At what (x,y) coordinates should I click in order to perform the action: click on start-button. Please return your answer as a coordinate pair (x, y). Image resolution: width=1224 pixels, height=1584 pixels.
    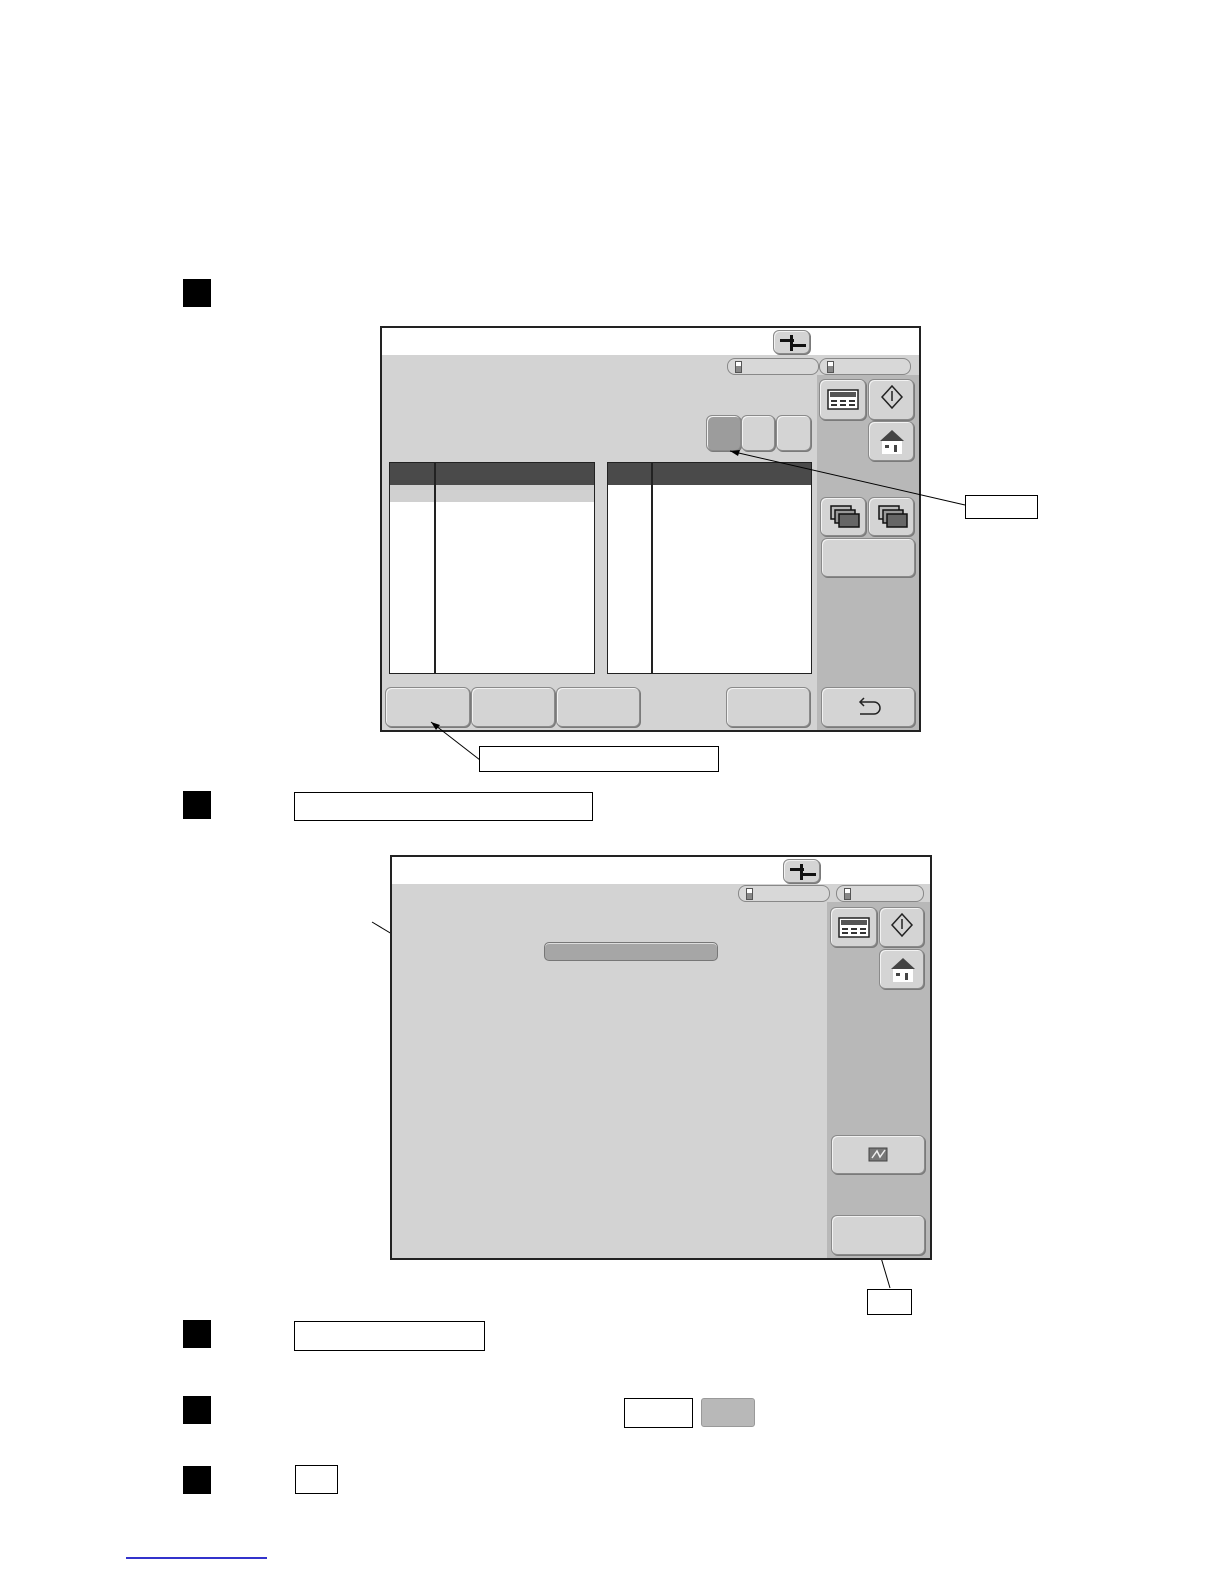
    Looking at the image, I should click on (901, 927).